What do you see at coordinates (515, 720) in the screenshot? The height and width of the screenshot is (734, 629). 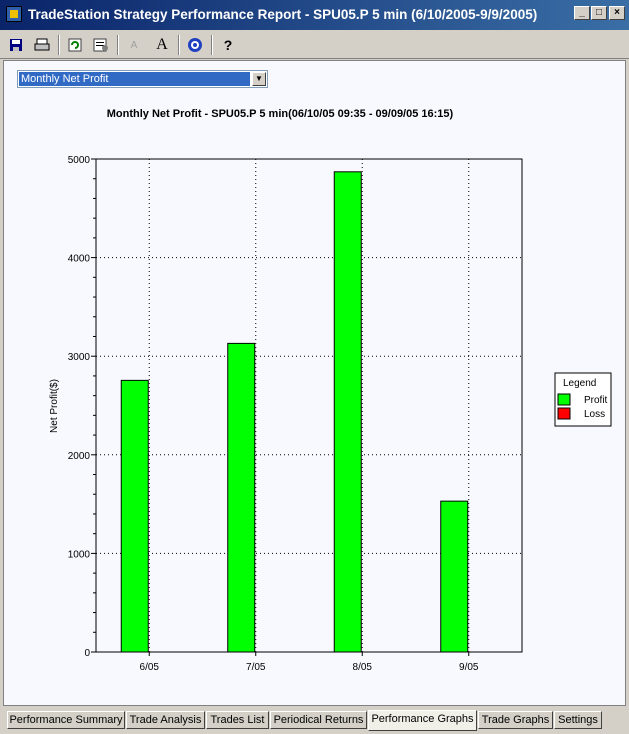 I see `tab-trade-graphs: Trade Graphs` at bounding box center [515, 720].